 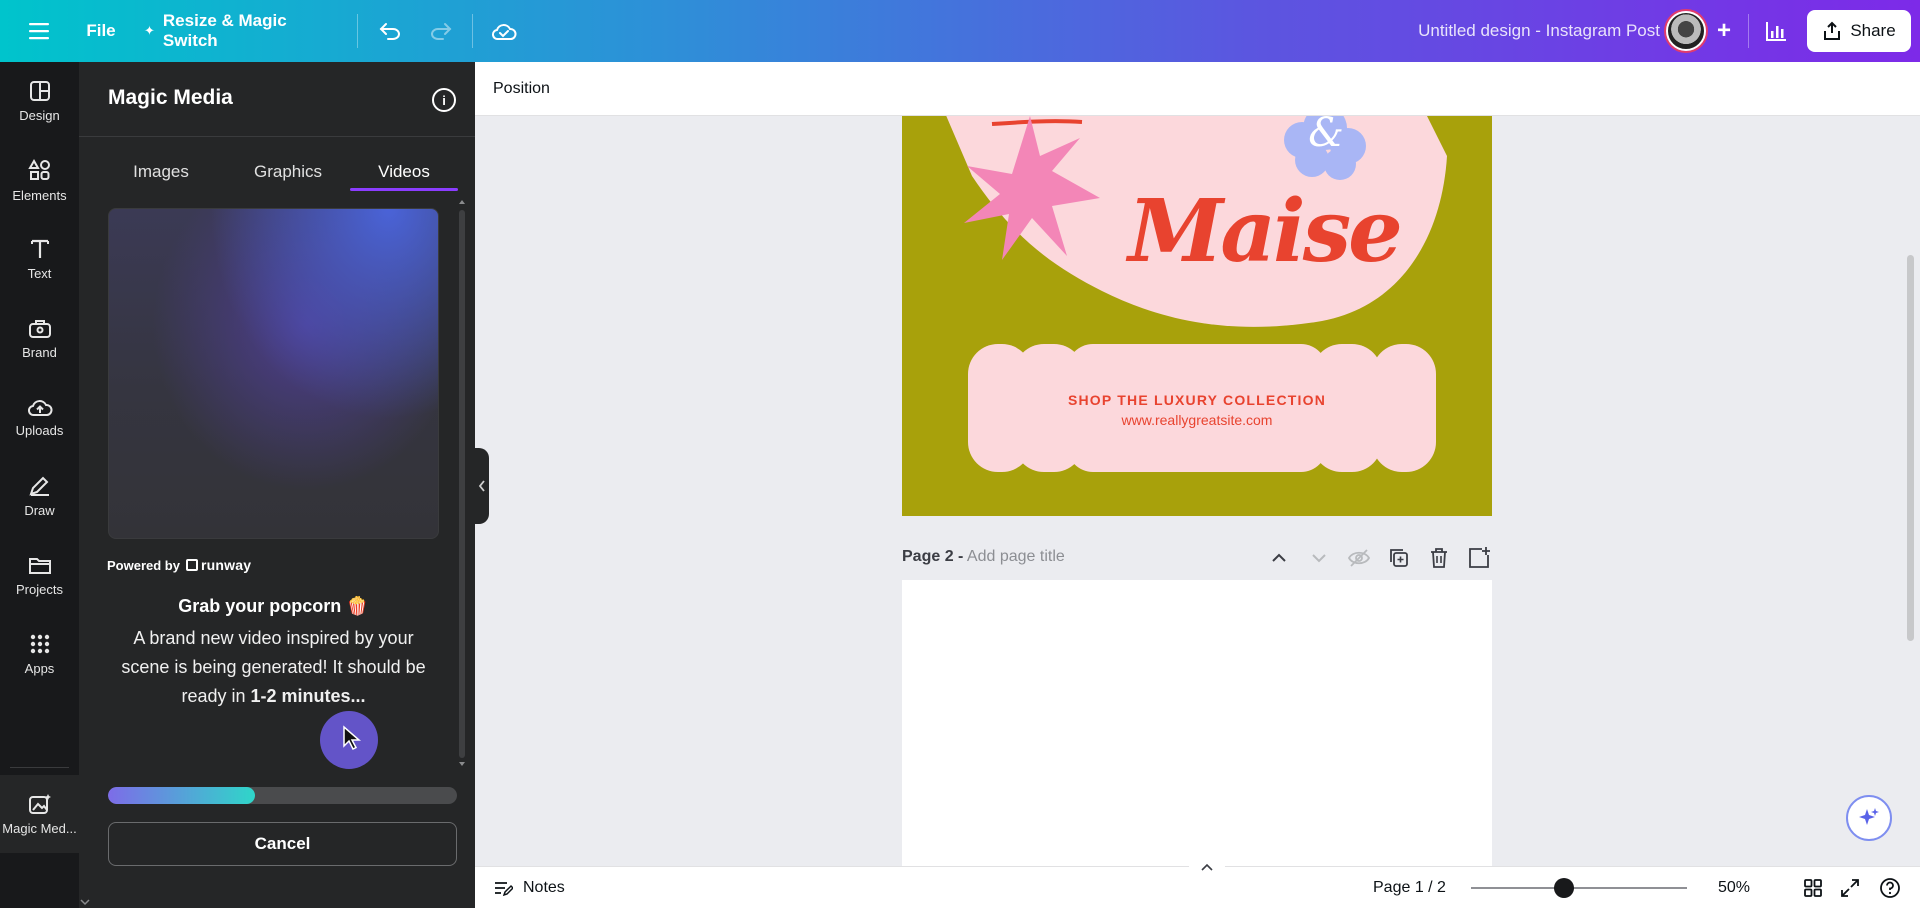 I want to click on resize-magic-switch-button: ✦ Resize & Magic Switch, so click(x=239, y=31).